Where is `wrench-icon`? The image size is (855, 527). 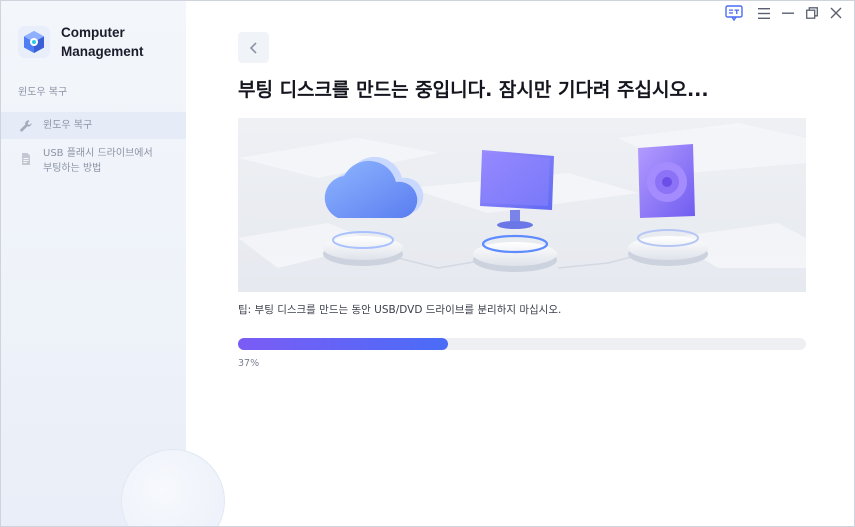
wrench-icon is located at coordinates (26, 125).